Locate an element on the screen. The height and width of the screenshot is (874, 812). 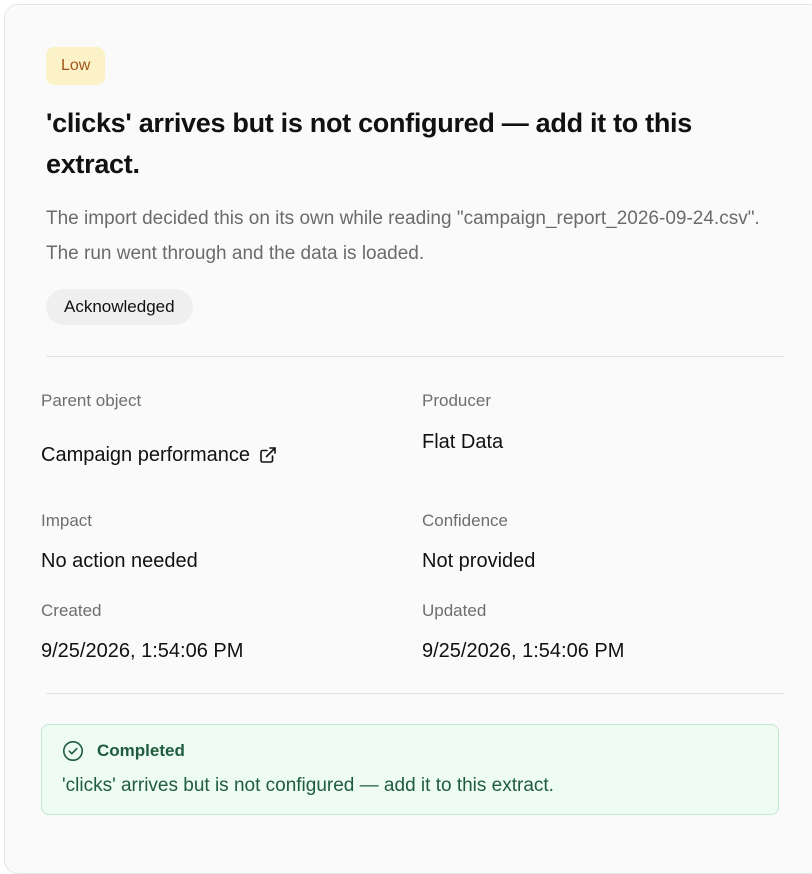
created-value: 9/25/2026, 1:54:06 PM is located at coordinates (142, 651).